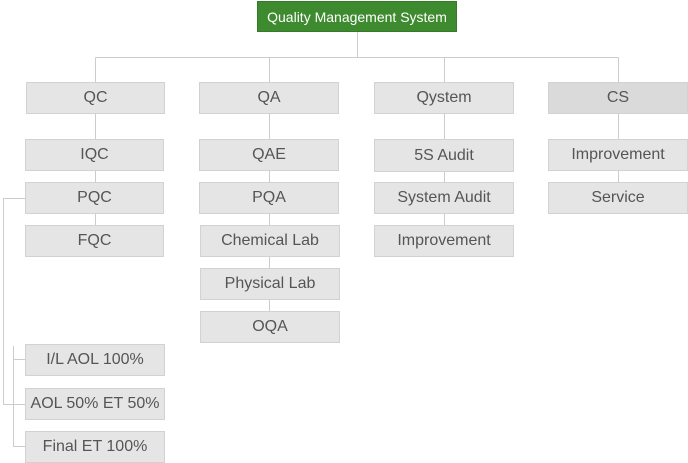 The image size is (688, 463). Describe the element at coordinates (14, 301) in the screenshot. I see `pqc-branch-outer` at that location.